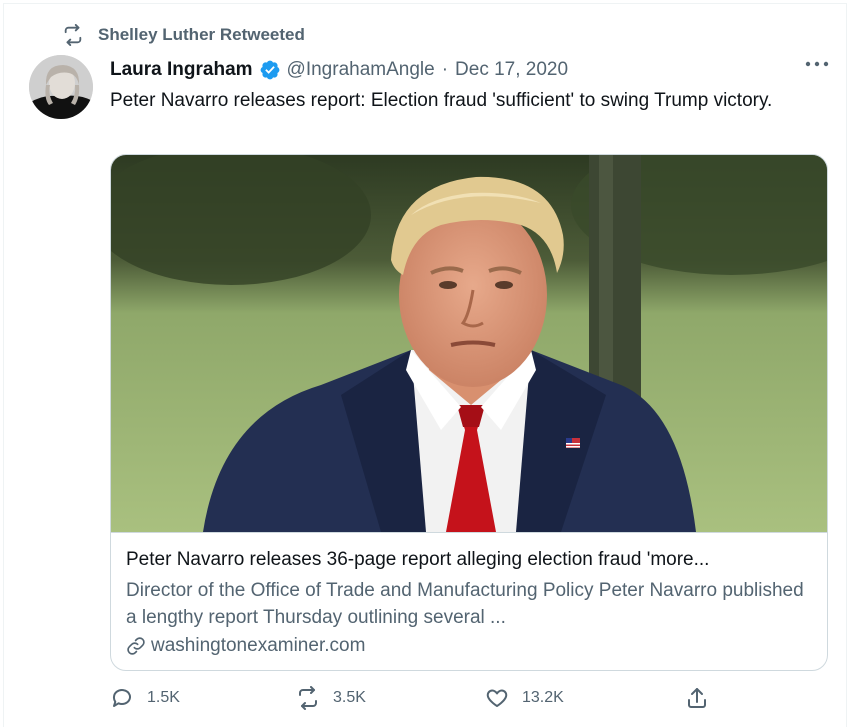  What do you see at coordinates (361, 70) in the screenshot?
I see `author-handle: @IngrahamAngle` at bounding box center [361, 70].